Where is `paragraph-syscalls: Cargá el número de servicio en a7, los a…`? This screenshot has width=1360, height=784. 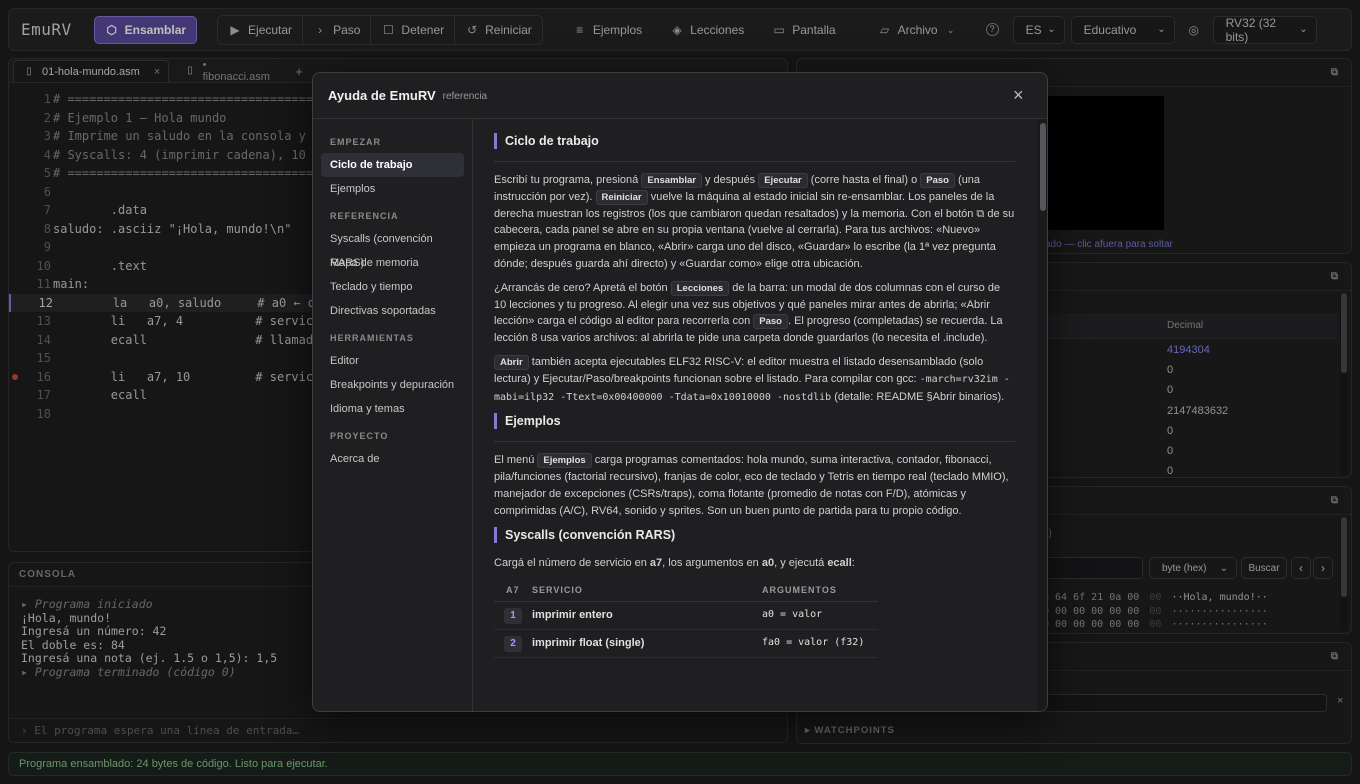 paragraph-syscalls: Cargá el número de servicio en a7, los a… is located at coordinates (674, 562).